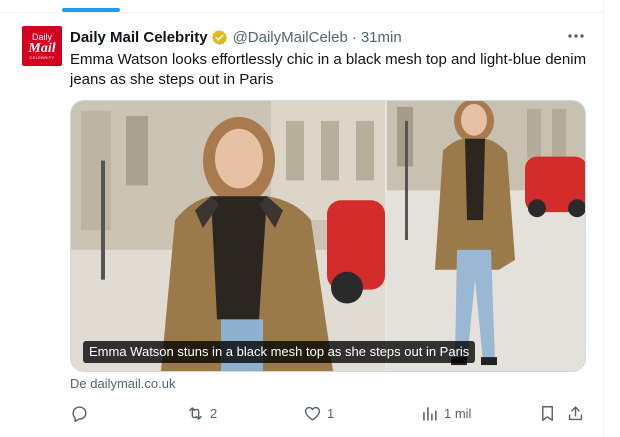  Describe the element at coordinates (214, 413) in the screenshot. I see `retweet-count: 2` at that location.